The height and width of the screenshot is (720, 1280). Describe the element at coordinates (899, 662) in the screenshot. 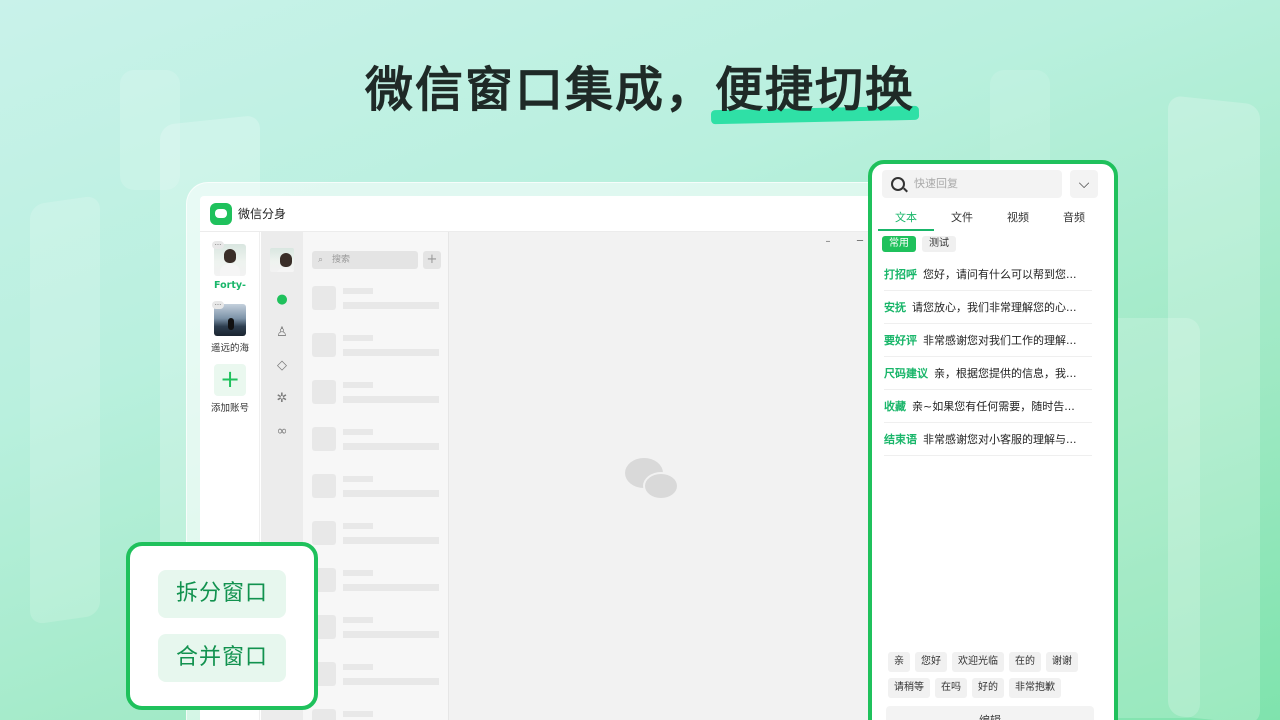

I see `quick-tag: 亲` at that location.